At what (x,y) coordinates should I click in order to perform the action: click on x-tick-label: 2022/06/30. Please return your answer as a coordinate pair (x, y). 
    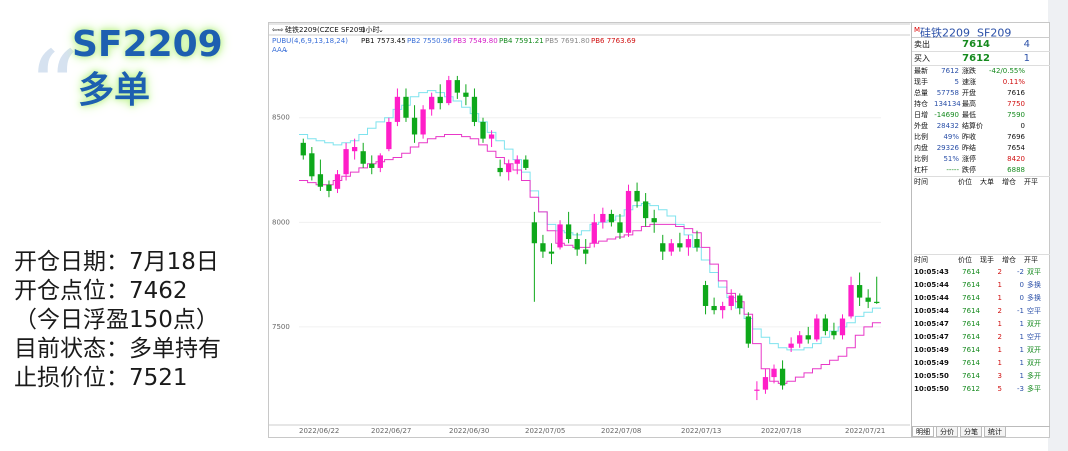
    Looking at the image, I should click on (469, 431).